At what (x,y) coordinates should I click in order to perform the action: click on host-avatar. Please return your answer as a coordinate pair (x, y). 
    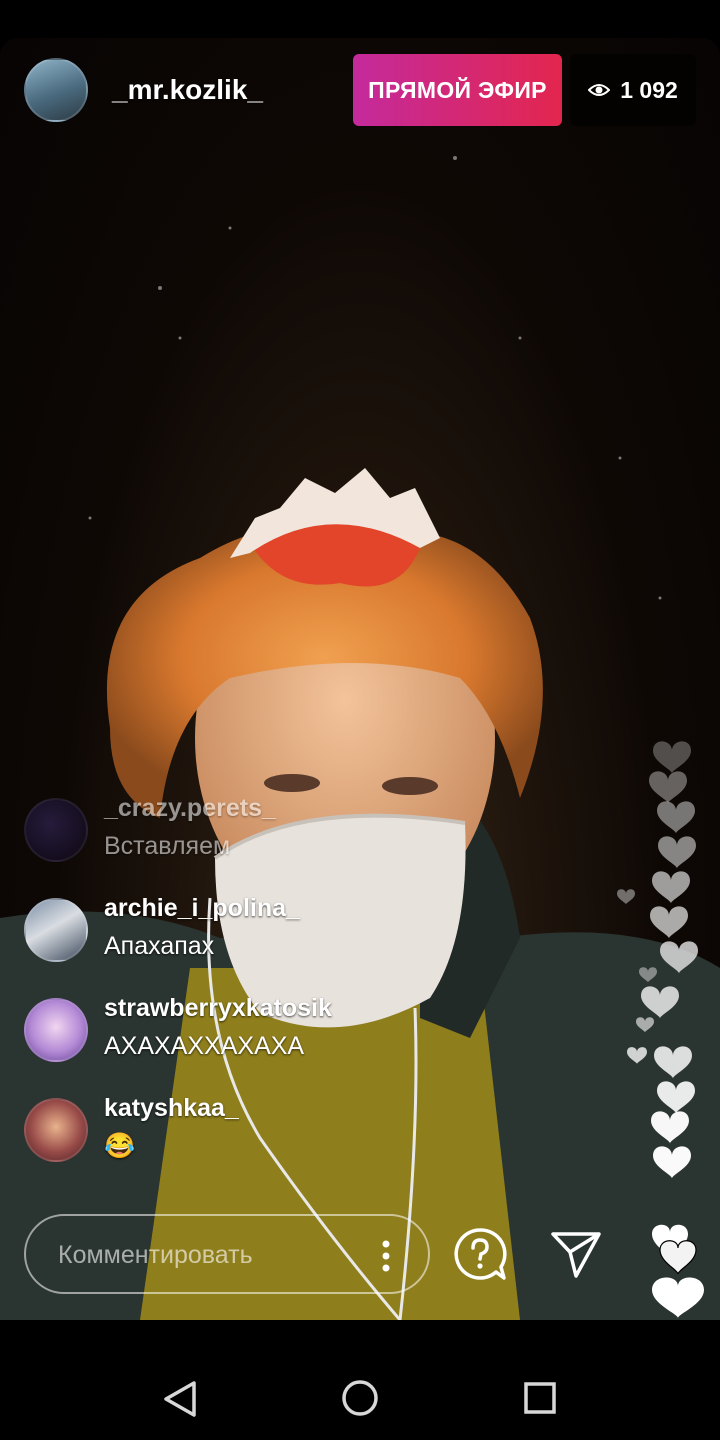
    Looking at the image, I should click on (56, 90).